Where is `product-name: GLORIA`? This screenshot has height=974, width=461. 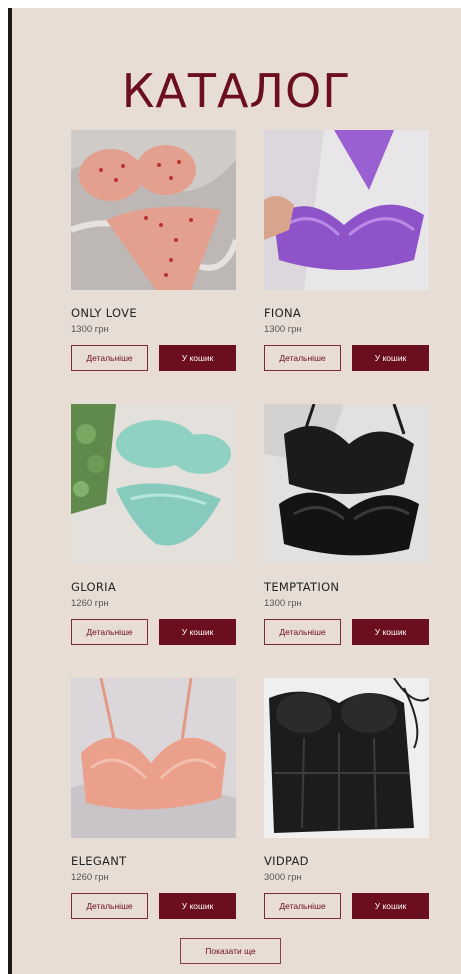
product-name: GLORIA is located at coordinates (94, 587).